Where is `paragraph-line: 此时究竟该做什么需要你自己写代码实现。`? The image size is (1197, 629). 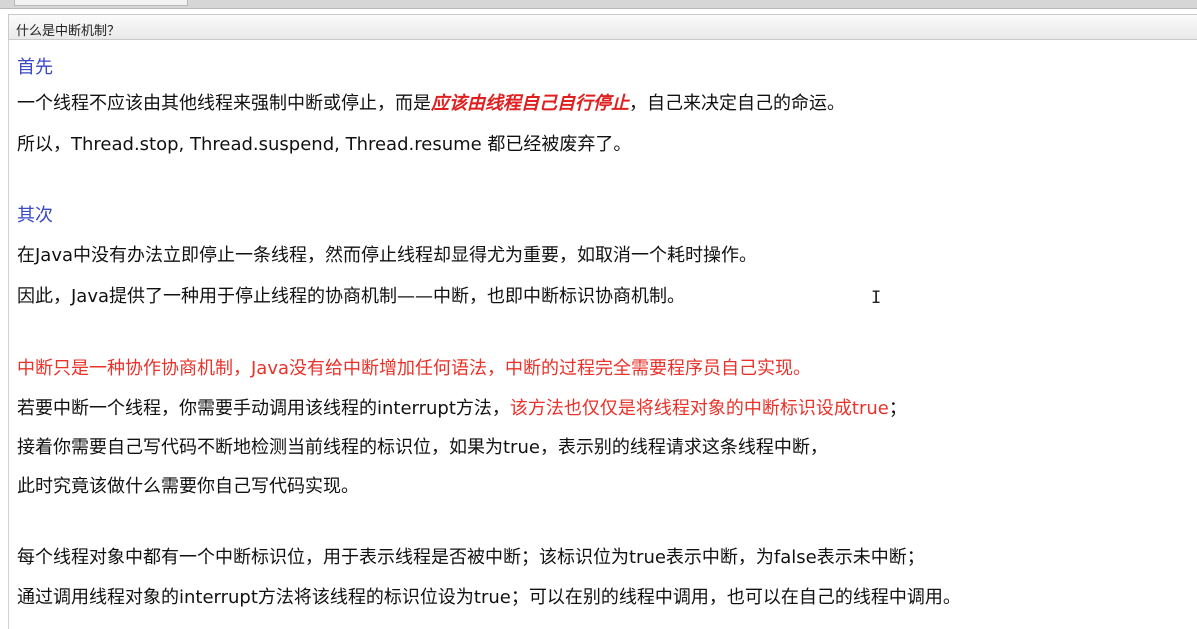 paragraph-line: 此时究竟该做什么需要你自己写代码实现。 is located at coordinates (188, 486).